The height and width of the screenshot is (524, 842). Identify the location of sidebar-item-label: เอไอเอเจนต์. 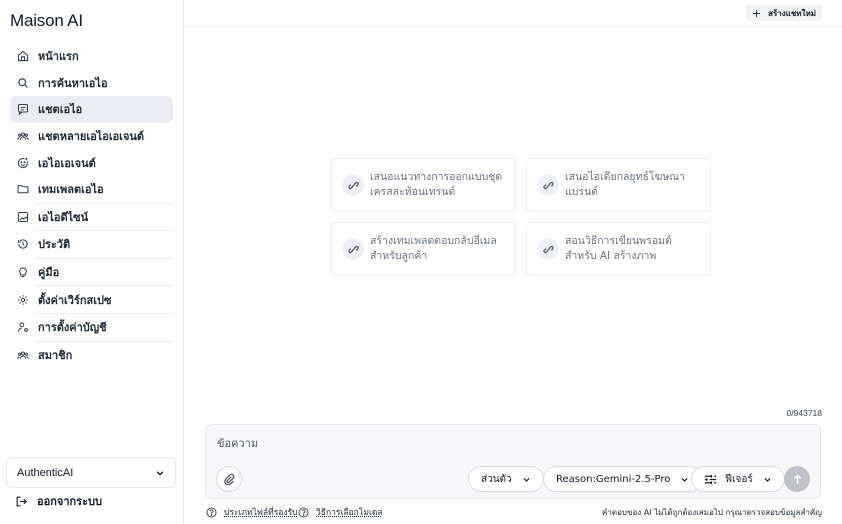
(67, 163).